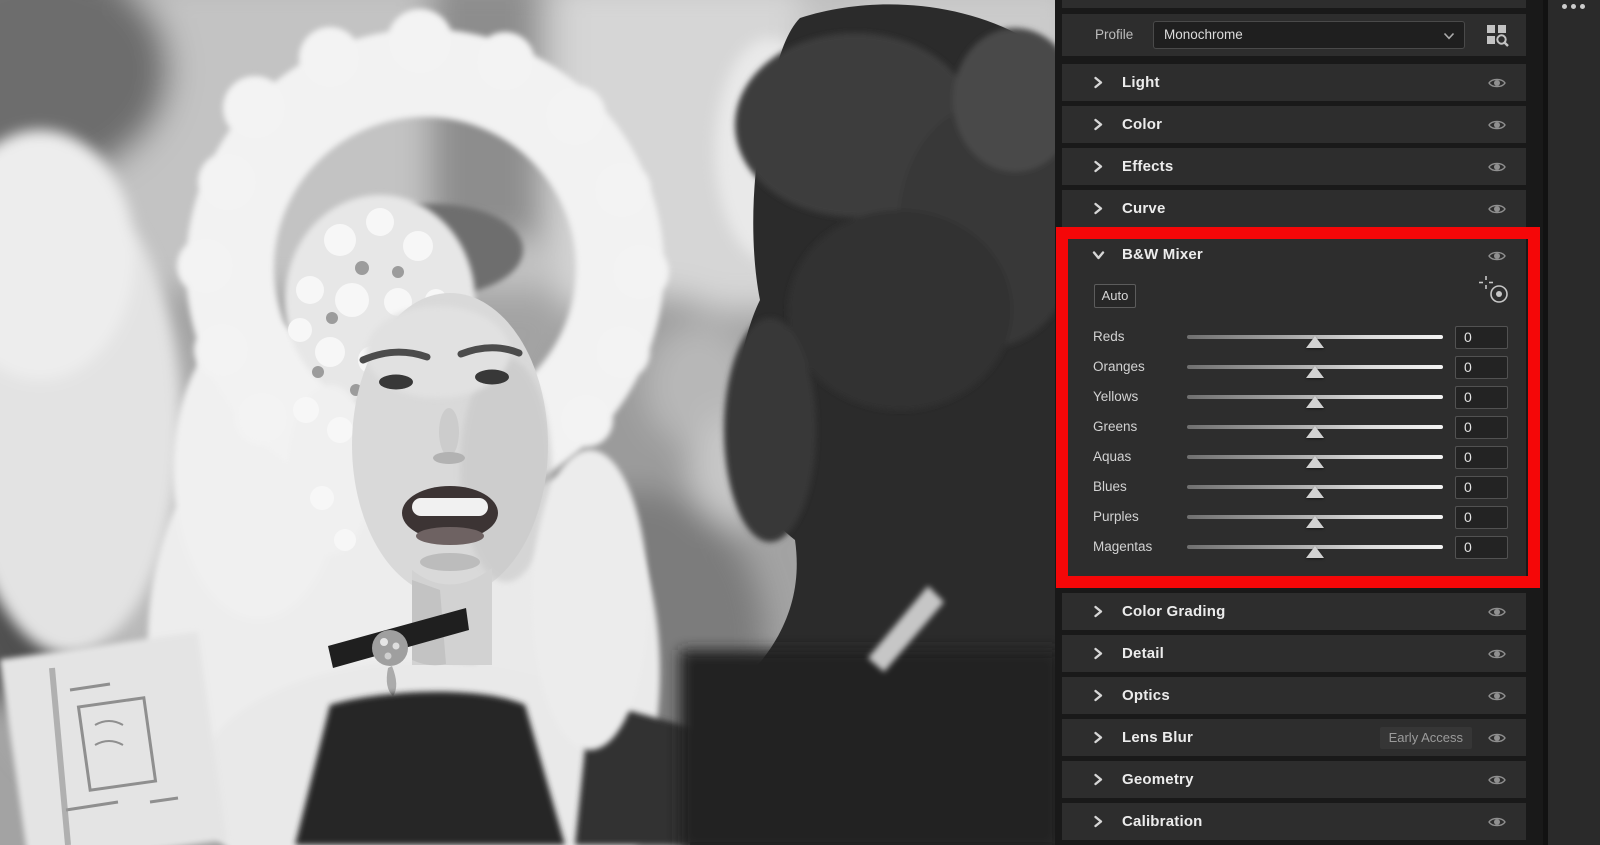 Image resolution: width=1600 pixels, height=845 pixels. What do you see at coordinates (1294, 166) in the screenshot?
I see `section-effects: Effects` at bounding box center [1294, 166].